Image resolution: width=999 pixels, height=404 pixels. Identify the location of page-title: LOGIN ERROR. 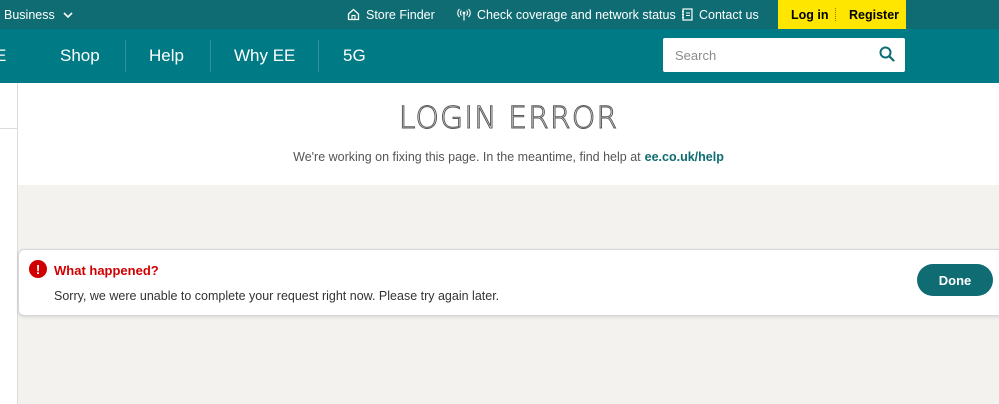
(508, 119).